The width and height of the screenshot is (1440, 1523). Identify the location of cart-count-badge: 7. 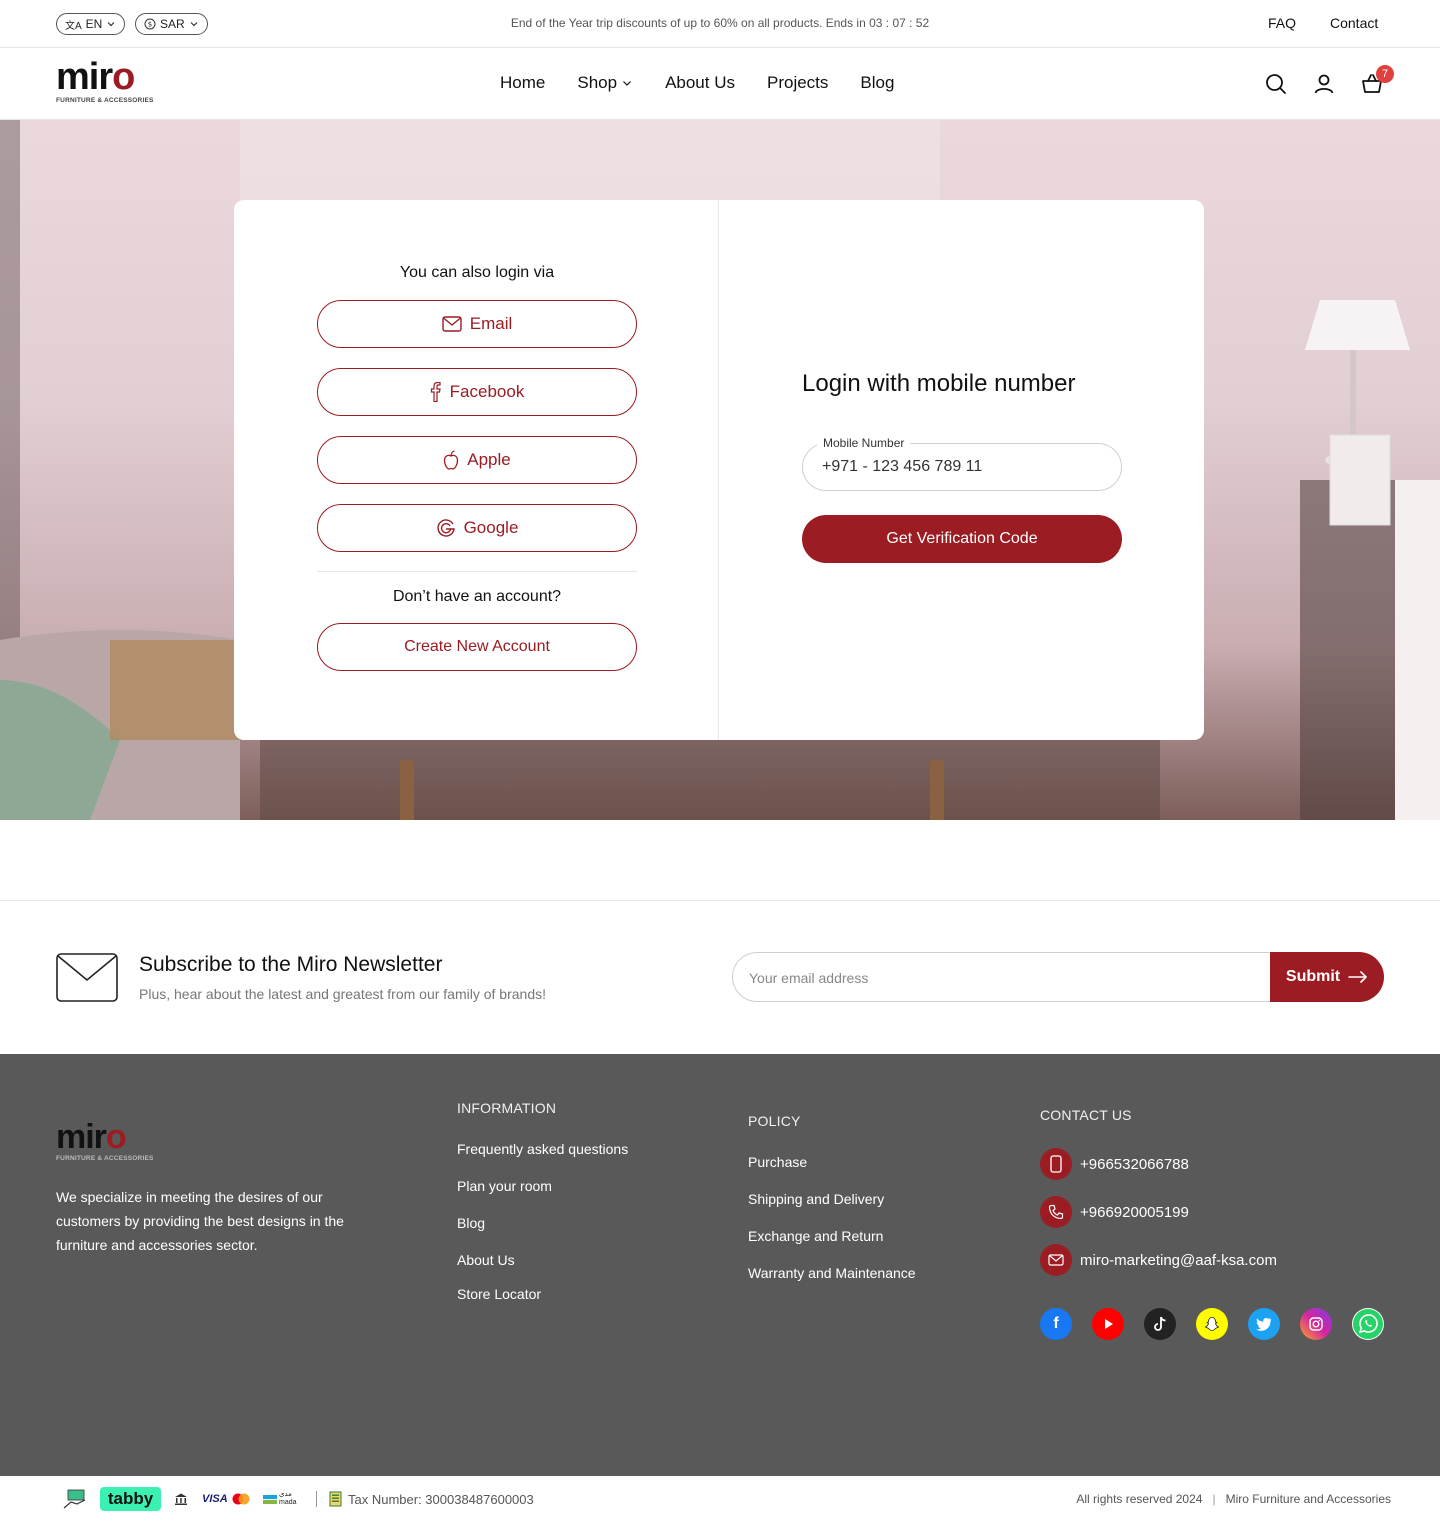
(1385, 74).